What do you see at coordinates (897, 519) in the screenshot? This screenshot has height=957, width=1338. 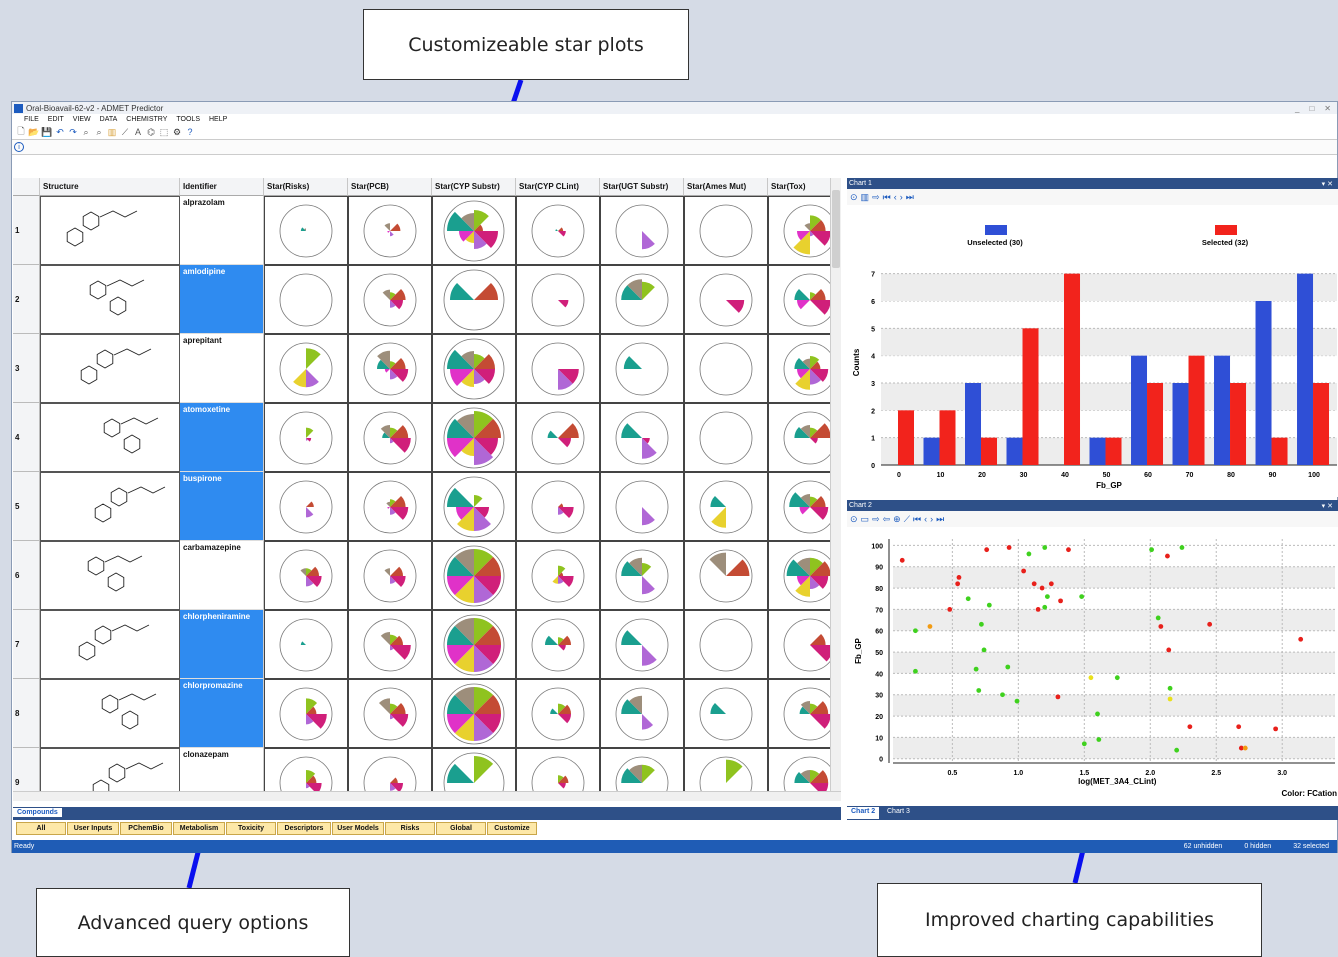 I see `magnify-icon: ⊕` at bounding box center [897, 519].